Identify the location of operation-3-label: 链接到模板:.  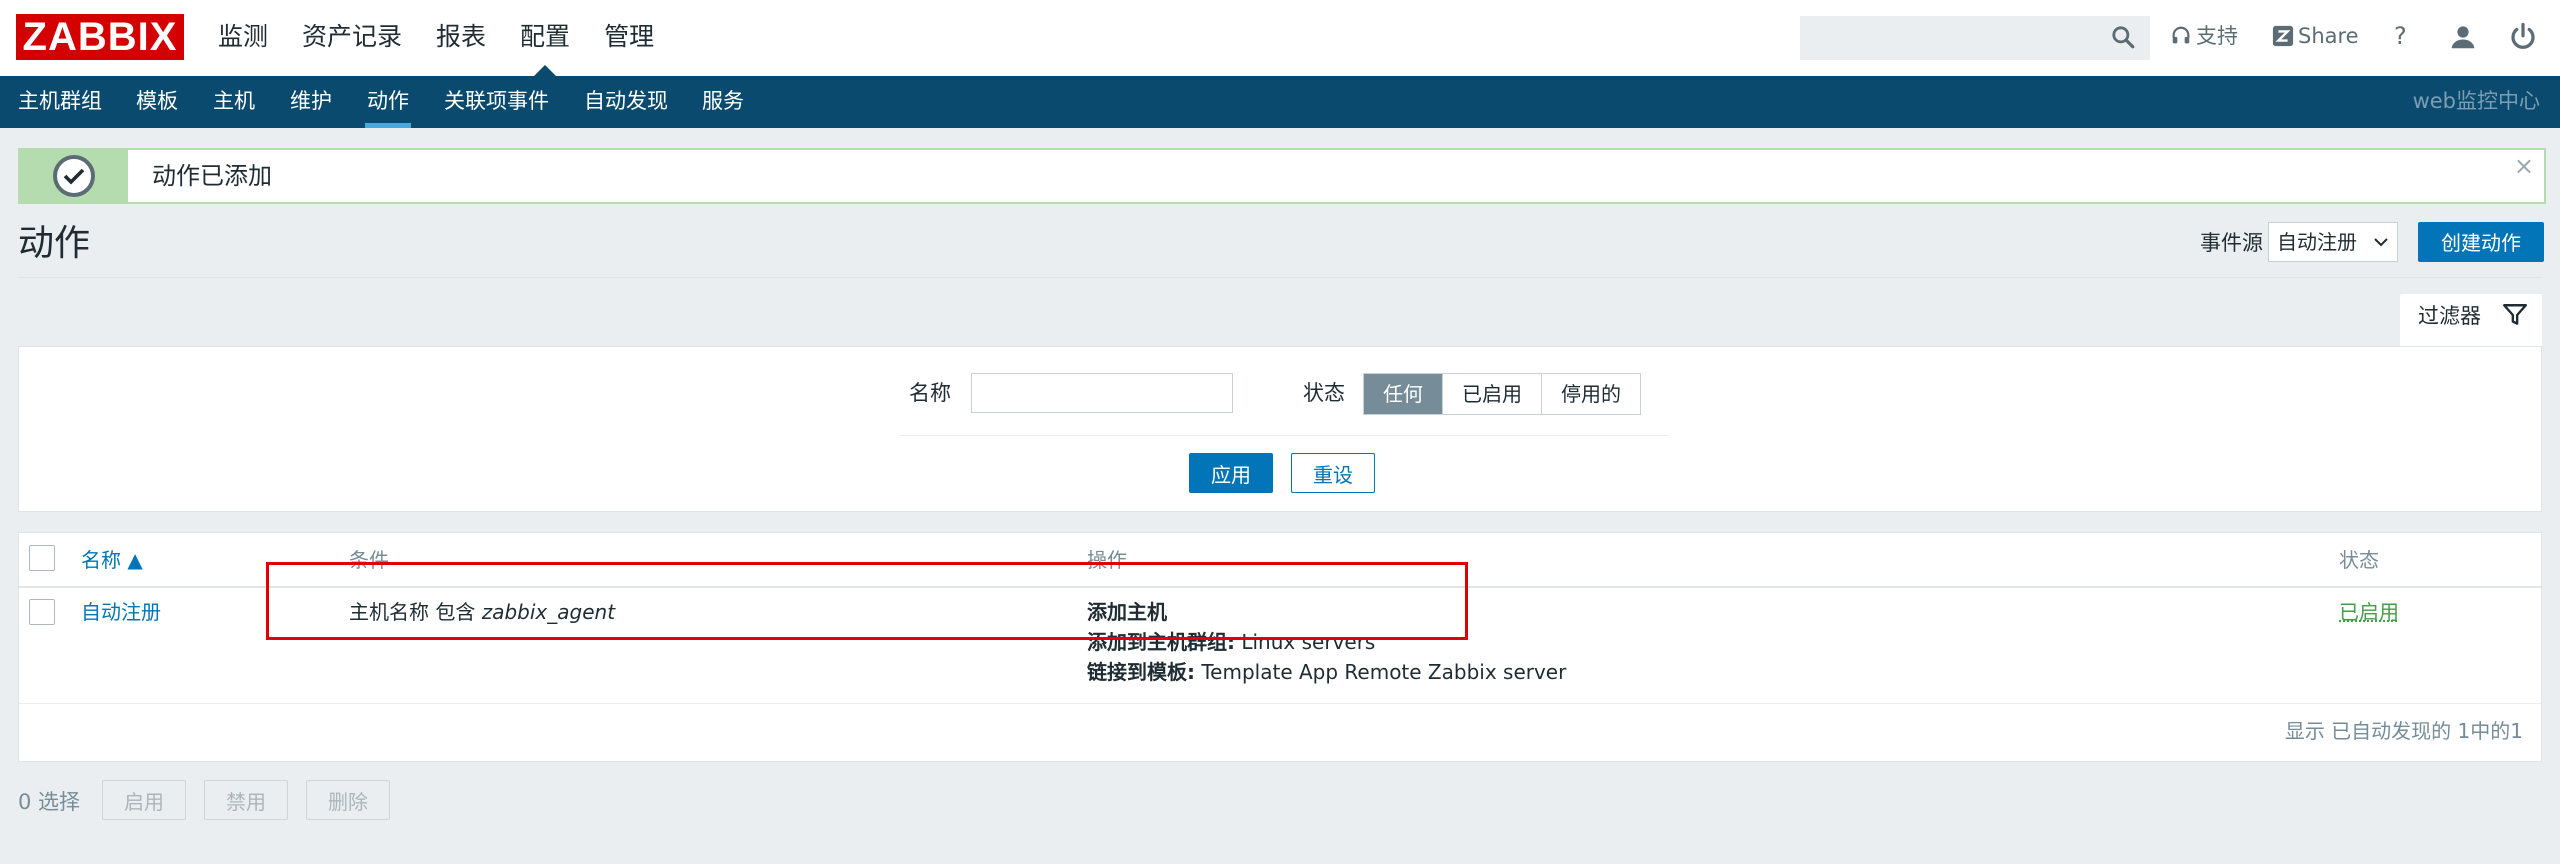
(1141, 672).